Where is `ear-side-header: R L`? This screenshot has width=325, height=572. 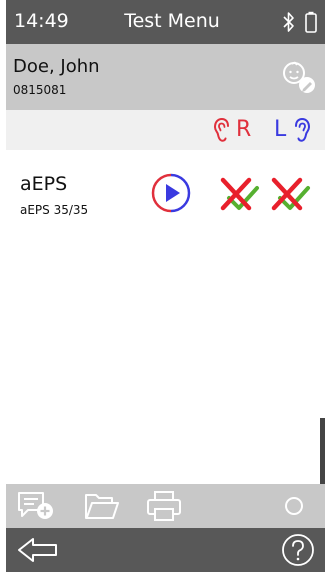 ear-side-header: R L is located at coordinates (165, 130).